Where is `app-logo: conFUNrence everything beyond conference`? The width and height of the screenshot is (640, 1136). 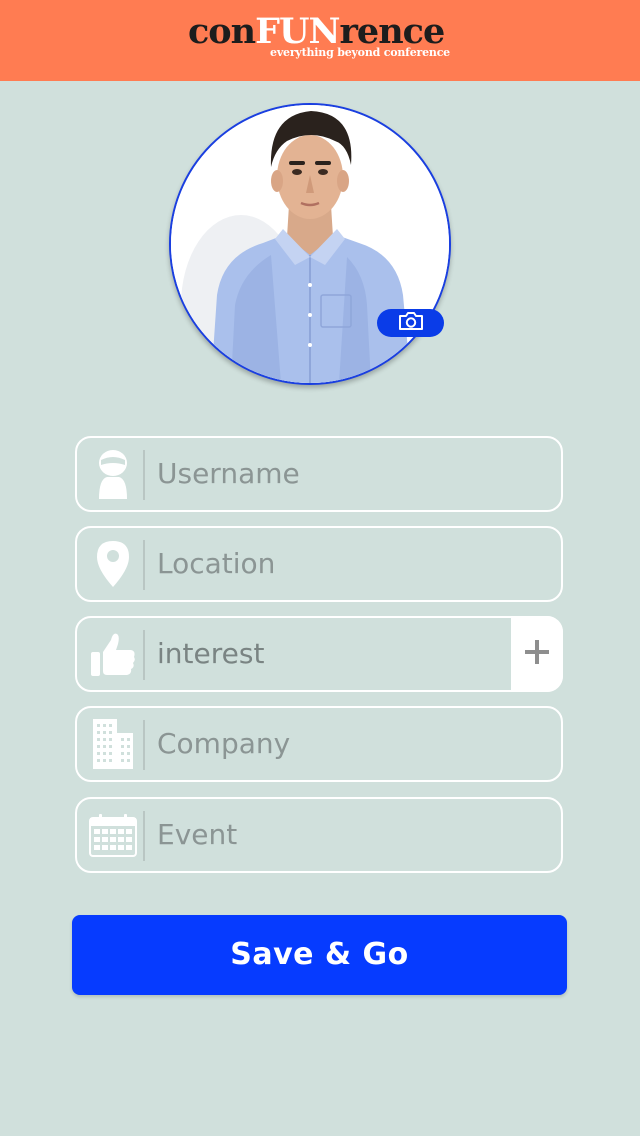 app-logo: conFUNrence everything beyond conference is located at coordinates (321, 38).